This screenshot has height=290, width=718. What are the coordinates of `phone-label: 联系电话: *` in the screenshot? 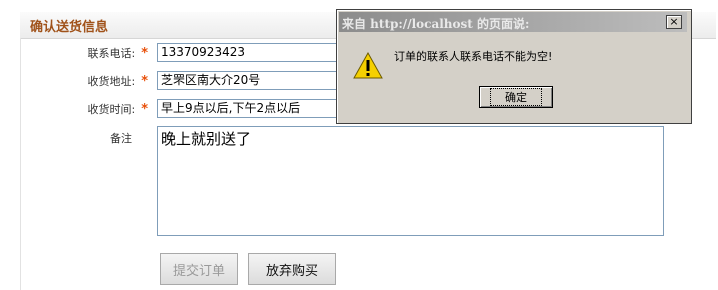 It's located at (117, 53).